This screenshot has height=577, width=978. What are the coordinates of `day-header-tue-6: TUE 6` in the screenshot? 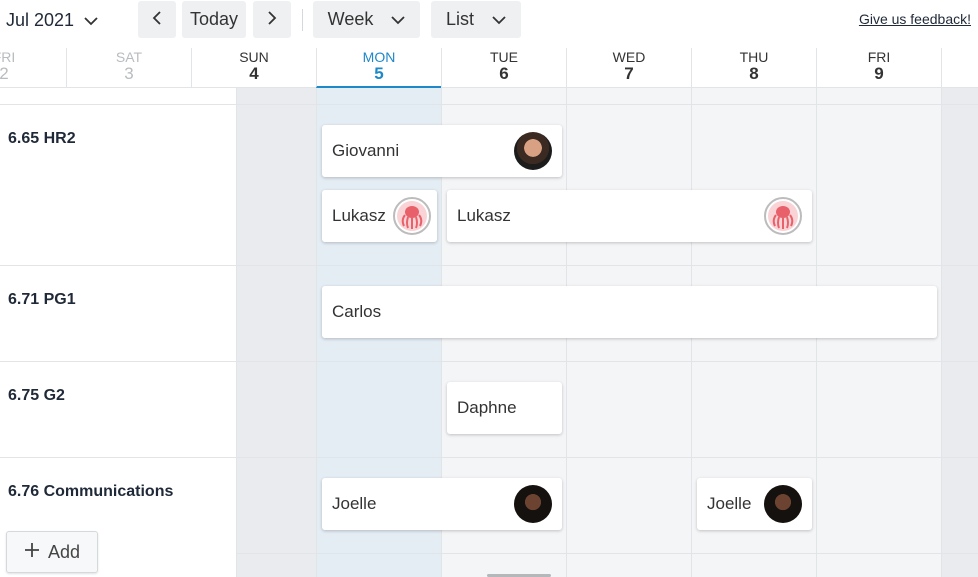 It's located at (503, 68).